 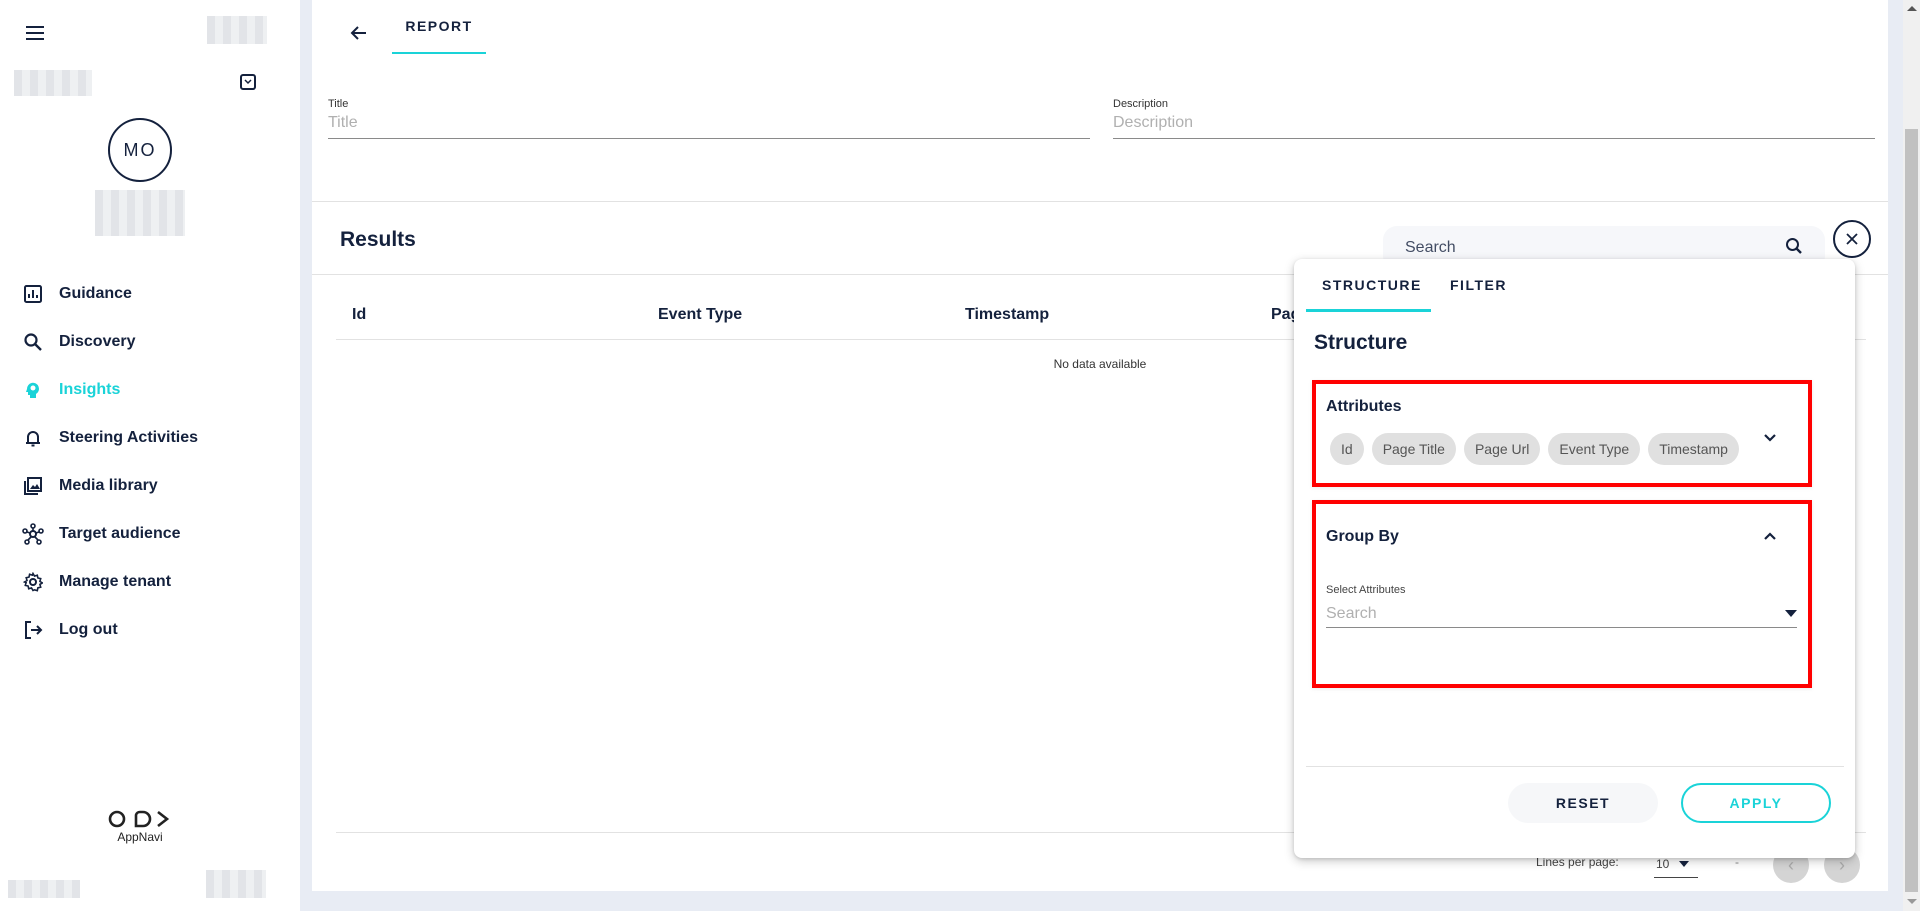 I want to click on scrollbar-thumb, so click(x=1911, y=510).